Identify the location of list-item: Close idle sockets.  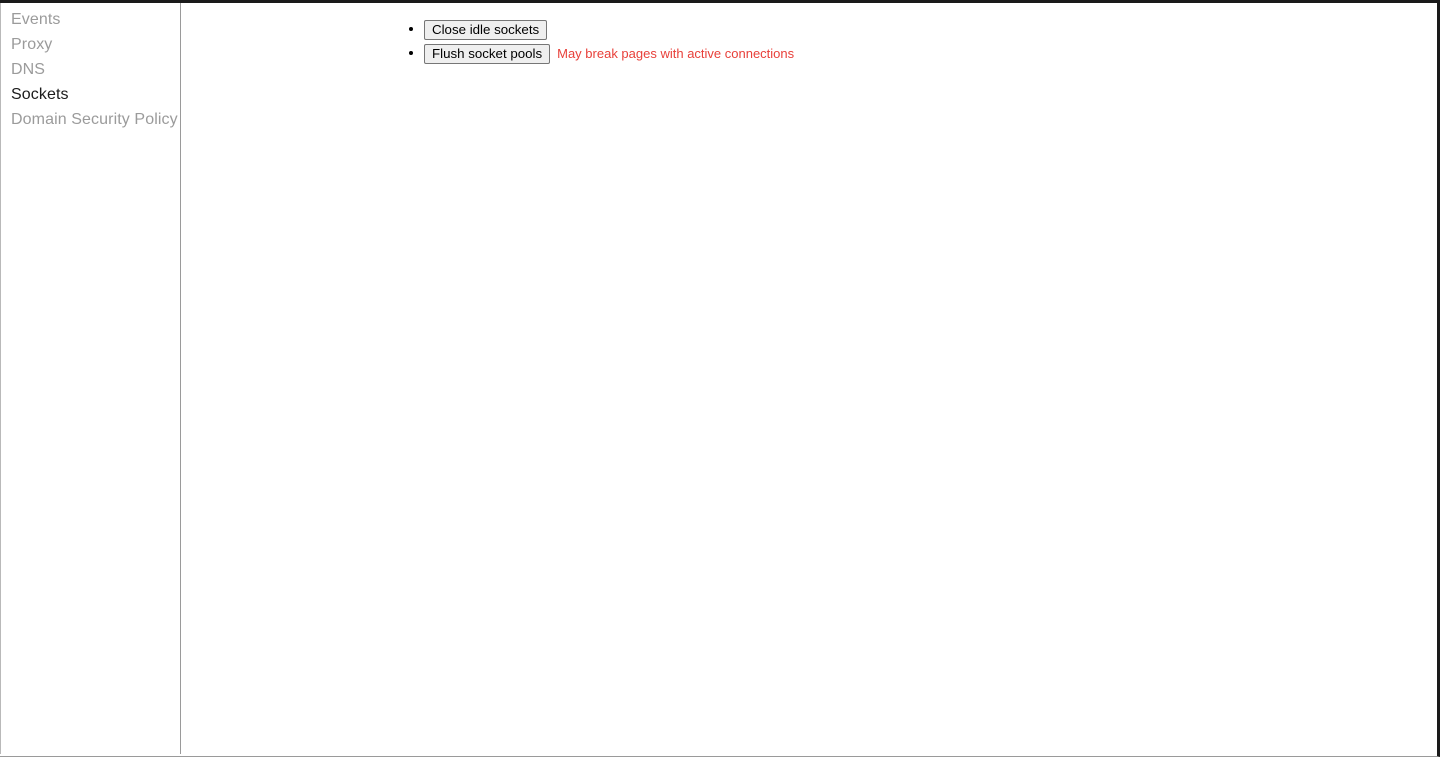
(609, 29).